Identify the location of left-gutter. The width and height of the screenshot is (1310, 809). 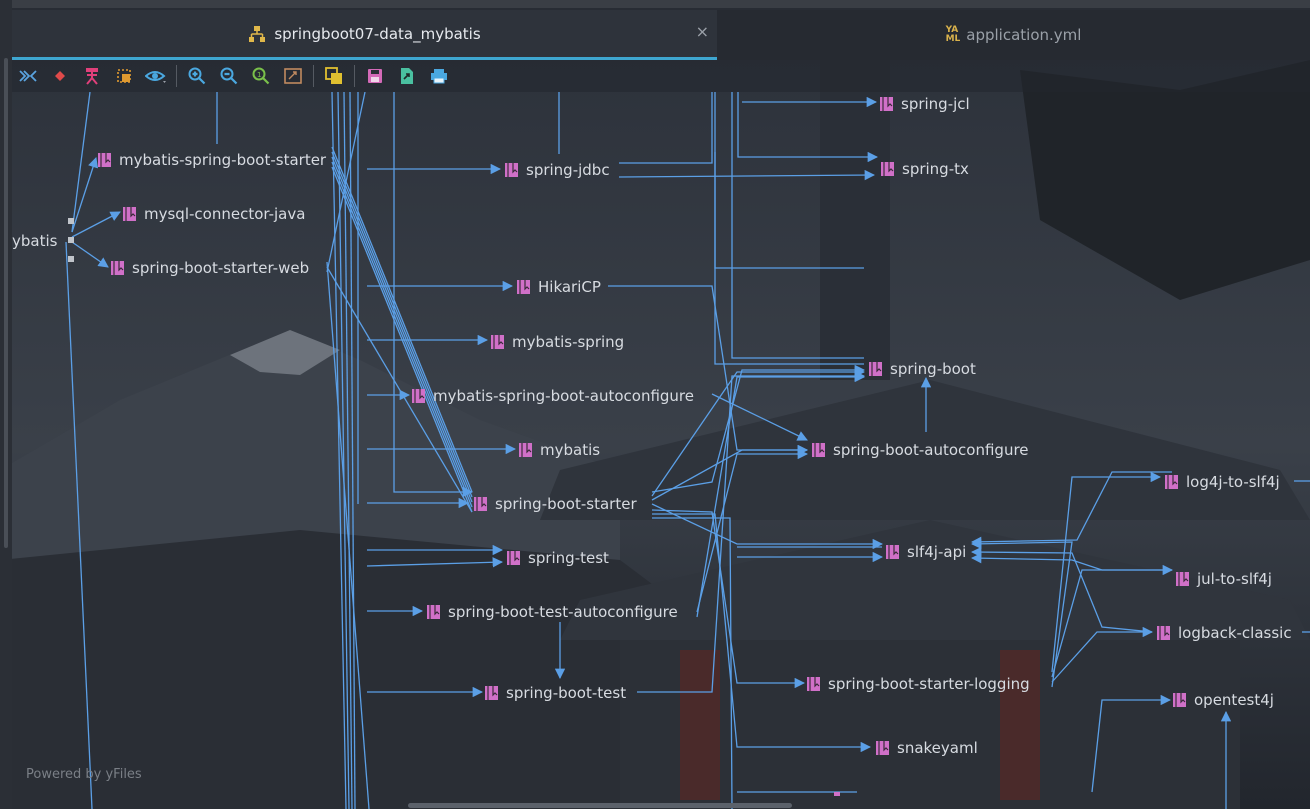
(6, 404).